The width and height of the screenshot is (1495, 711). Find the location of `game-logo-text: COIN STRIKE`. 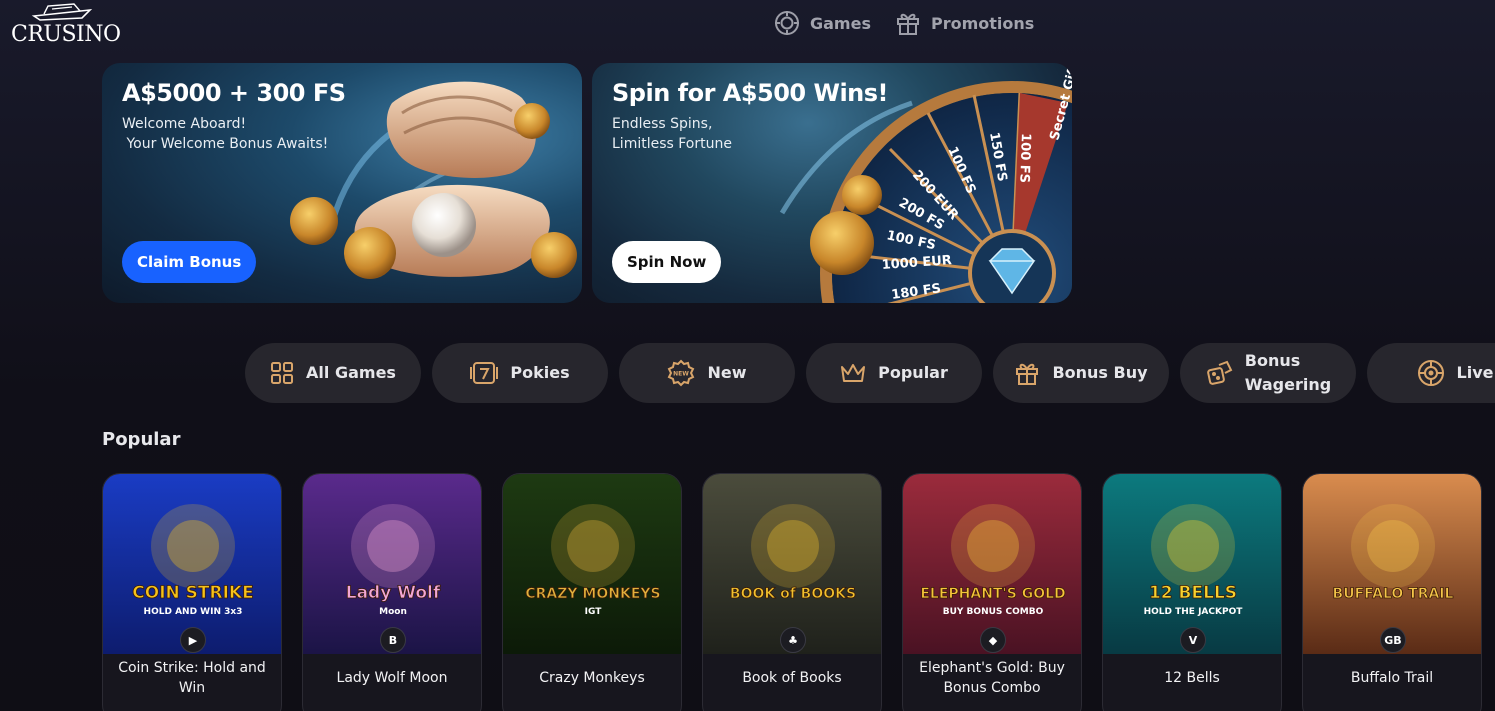

game-logo-text: COIN STRIKE is located at coordinates (192, 593).